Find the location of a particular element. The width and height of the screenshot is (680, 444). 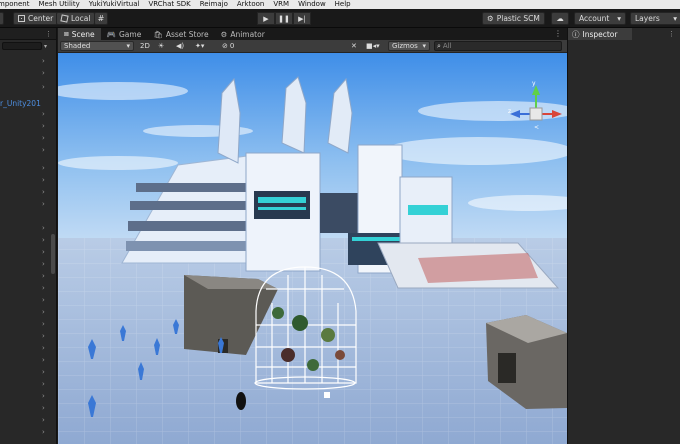

play-icon: ▶ is located at coordinates (266, 18).